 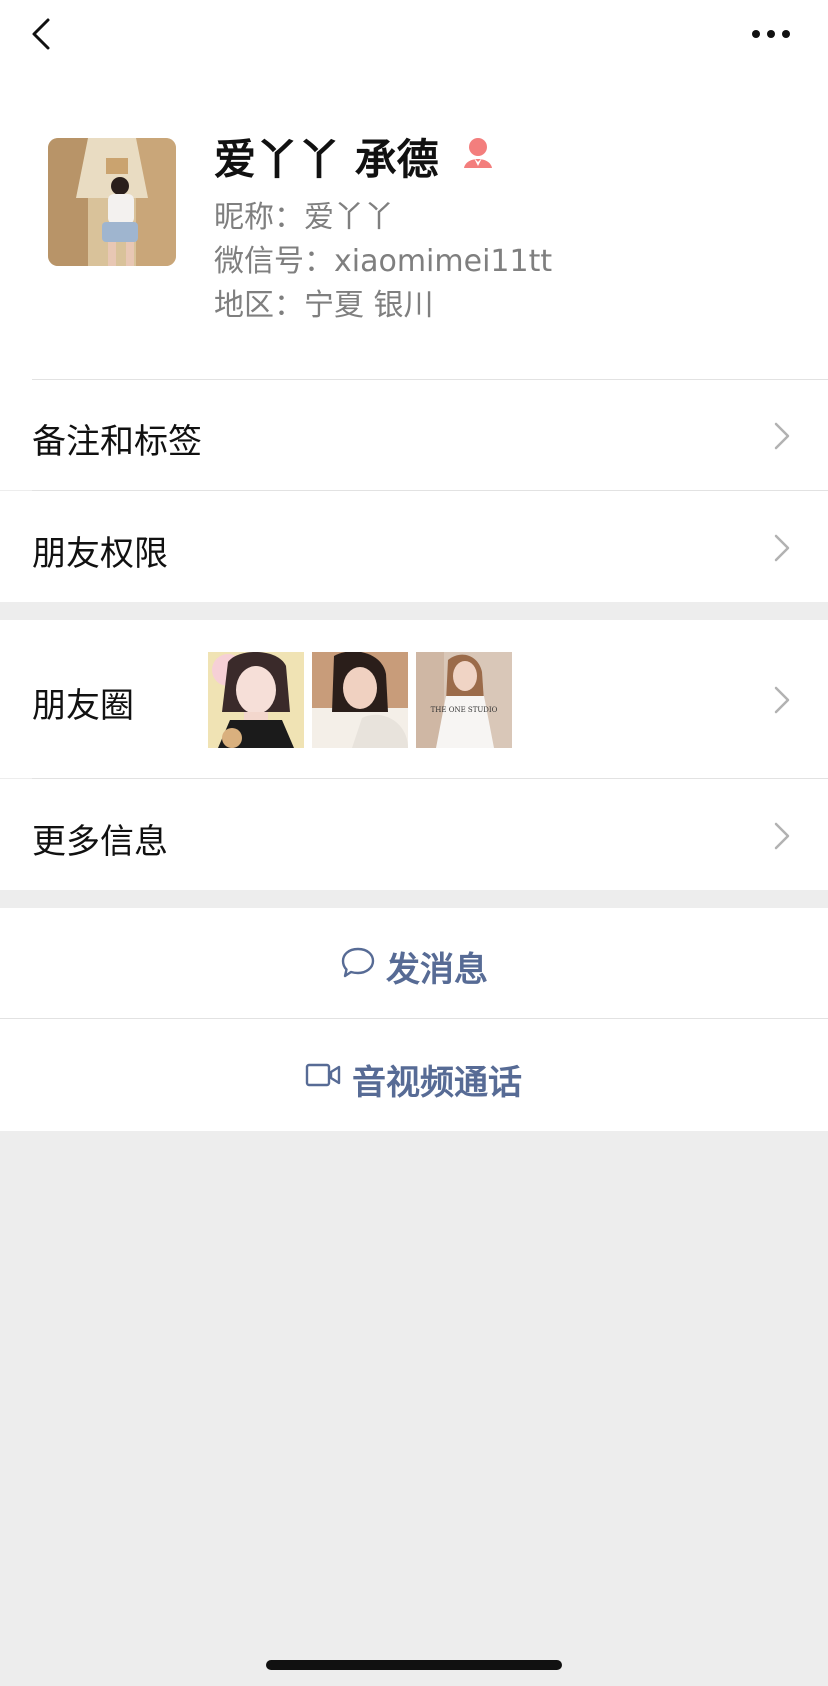 I want to click on moments-photo-3: THE ONE STUDIO, so click(x=464, y=700).